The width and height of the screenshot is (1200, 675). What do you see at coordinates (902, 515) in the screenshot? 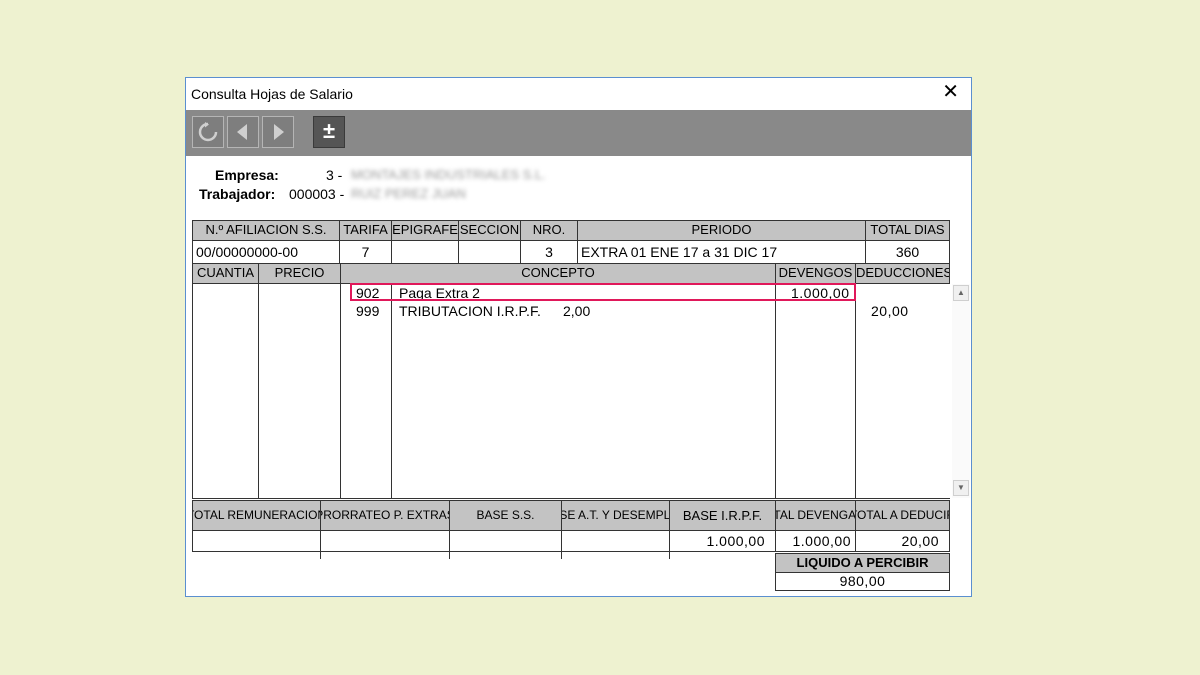
I see `total-deducir-header: TOTAL A DEDUCIR` at bounding box center [902, 515].